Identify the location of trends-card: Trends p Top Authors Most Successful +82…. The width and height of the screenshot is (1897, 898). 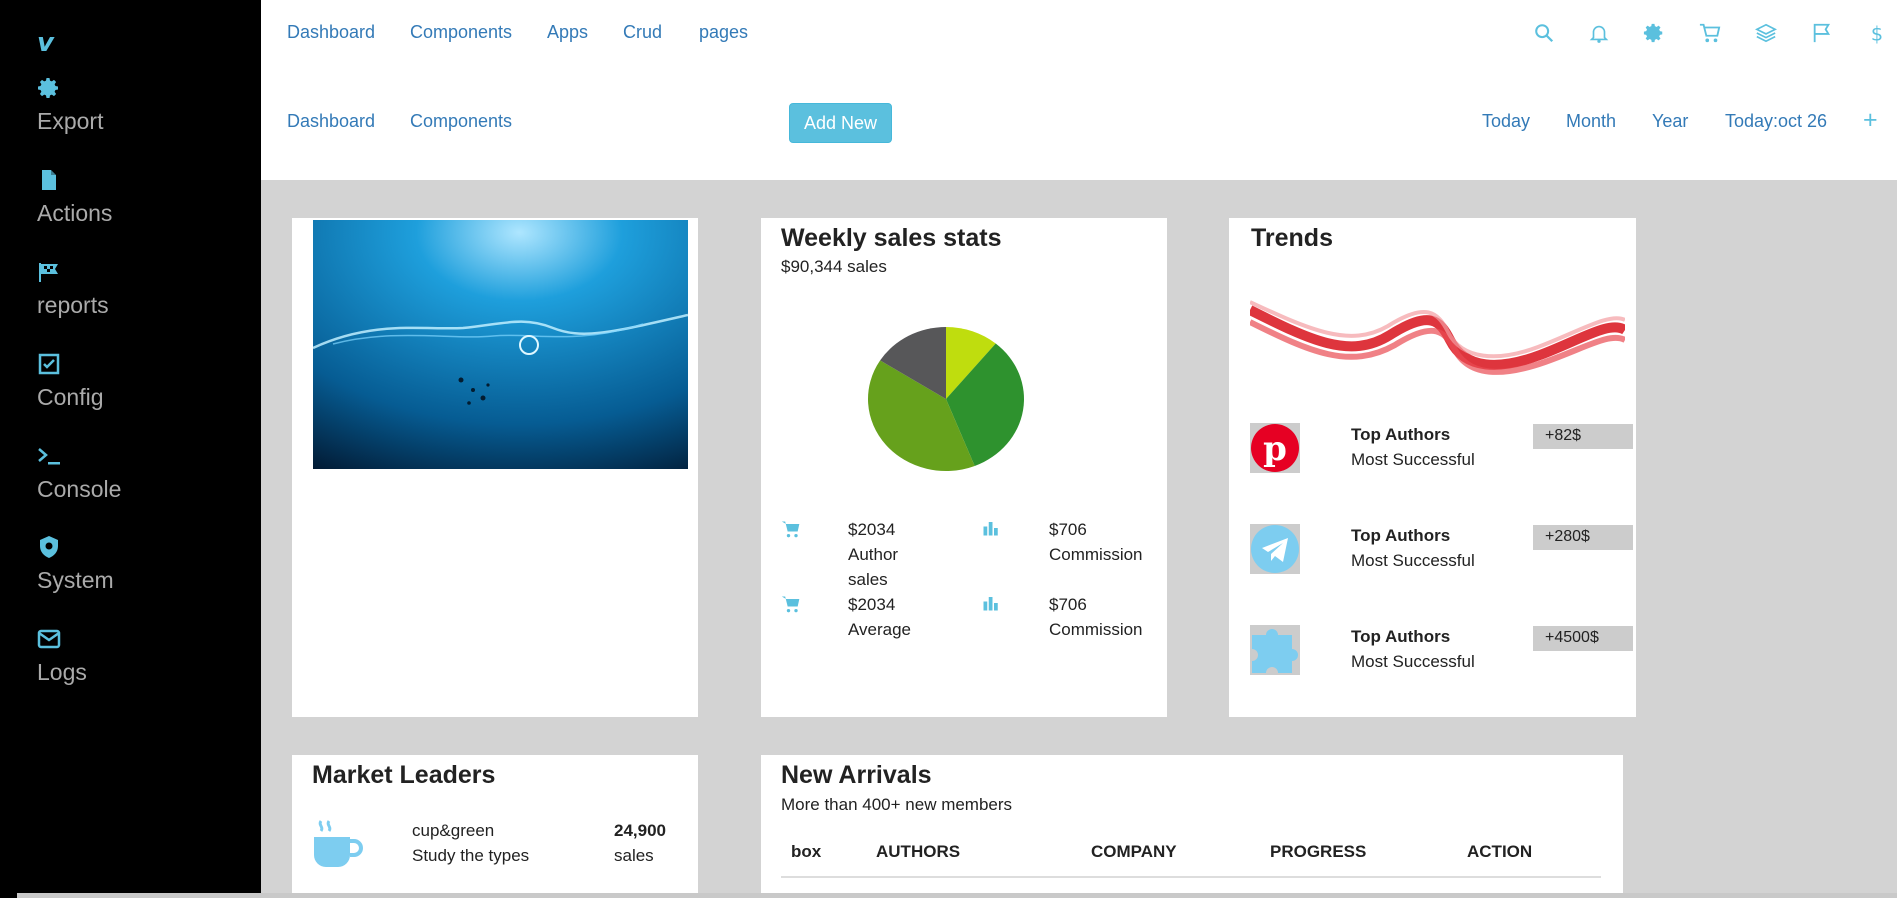
(1432, 467).